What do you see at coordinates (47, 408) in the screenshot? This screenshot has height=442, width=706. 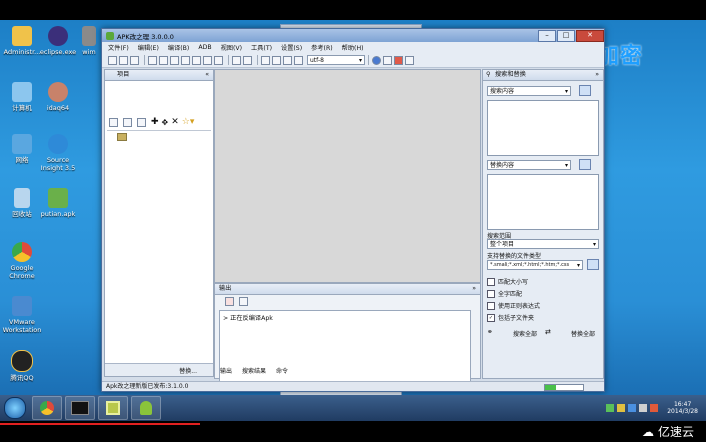 I see `taskbar-chrome` at bounding box center [47, 408].